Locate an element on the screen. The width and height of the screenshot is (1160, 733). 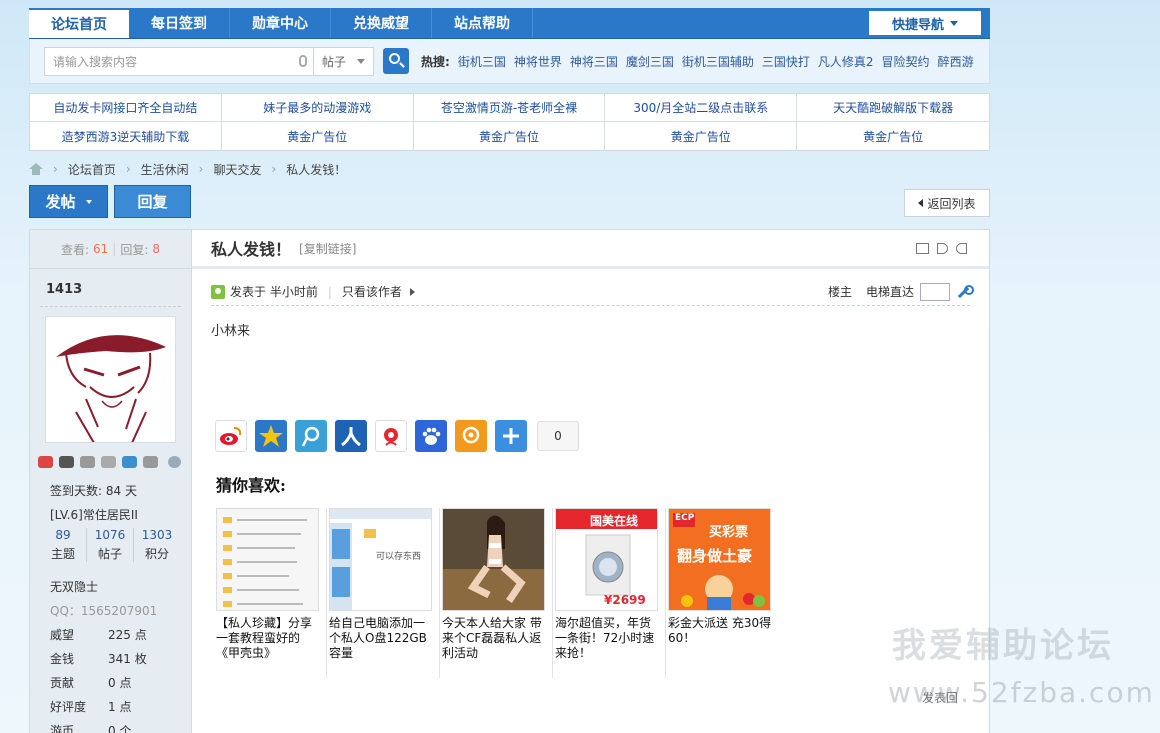
recommend-card: ECP 买彩票 翻身做土豪 彩金大派送 充30得60！ is located at coordinates (722, 593).